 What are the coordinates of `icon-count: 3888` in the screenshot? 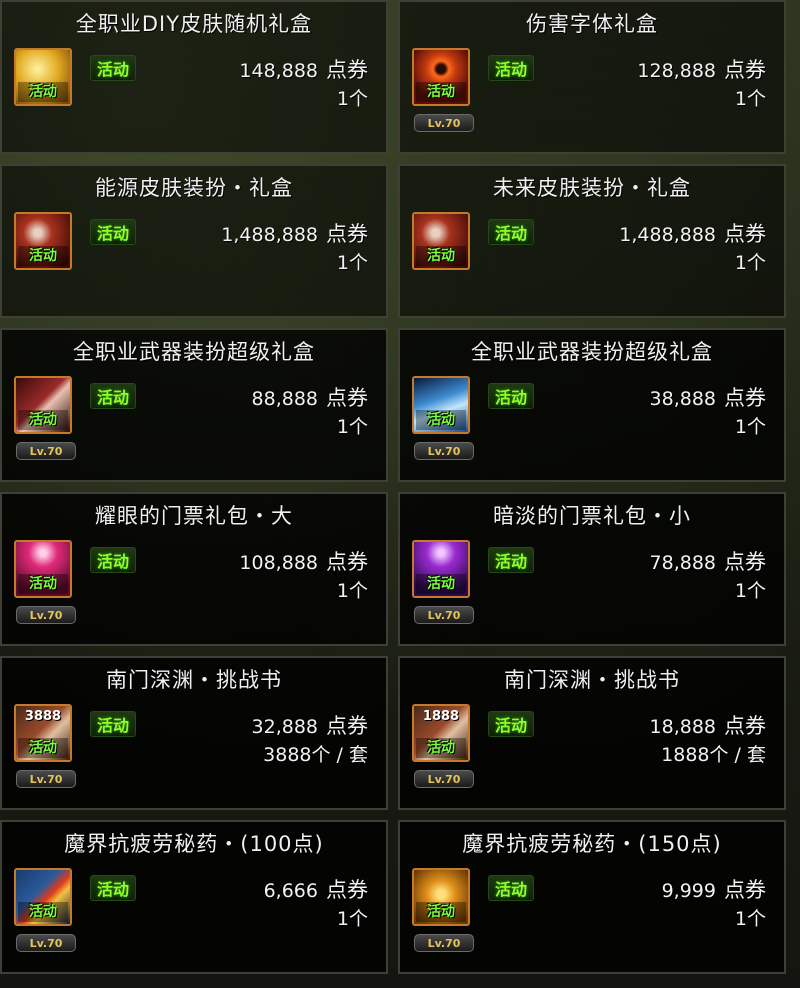 It's located at (43, 716).